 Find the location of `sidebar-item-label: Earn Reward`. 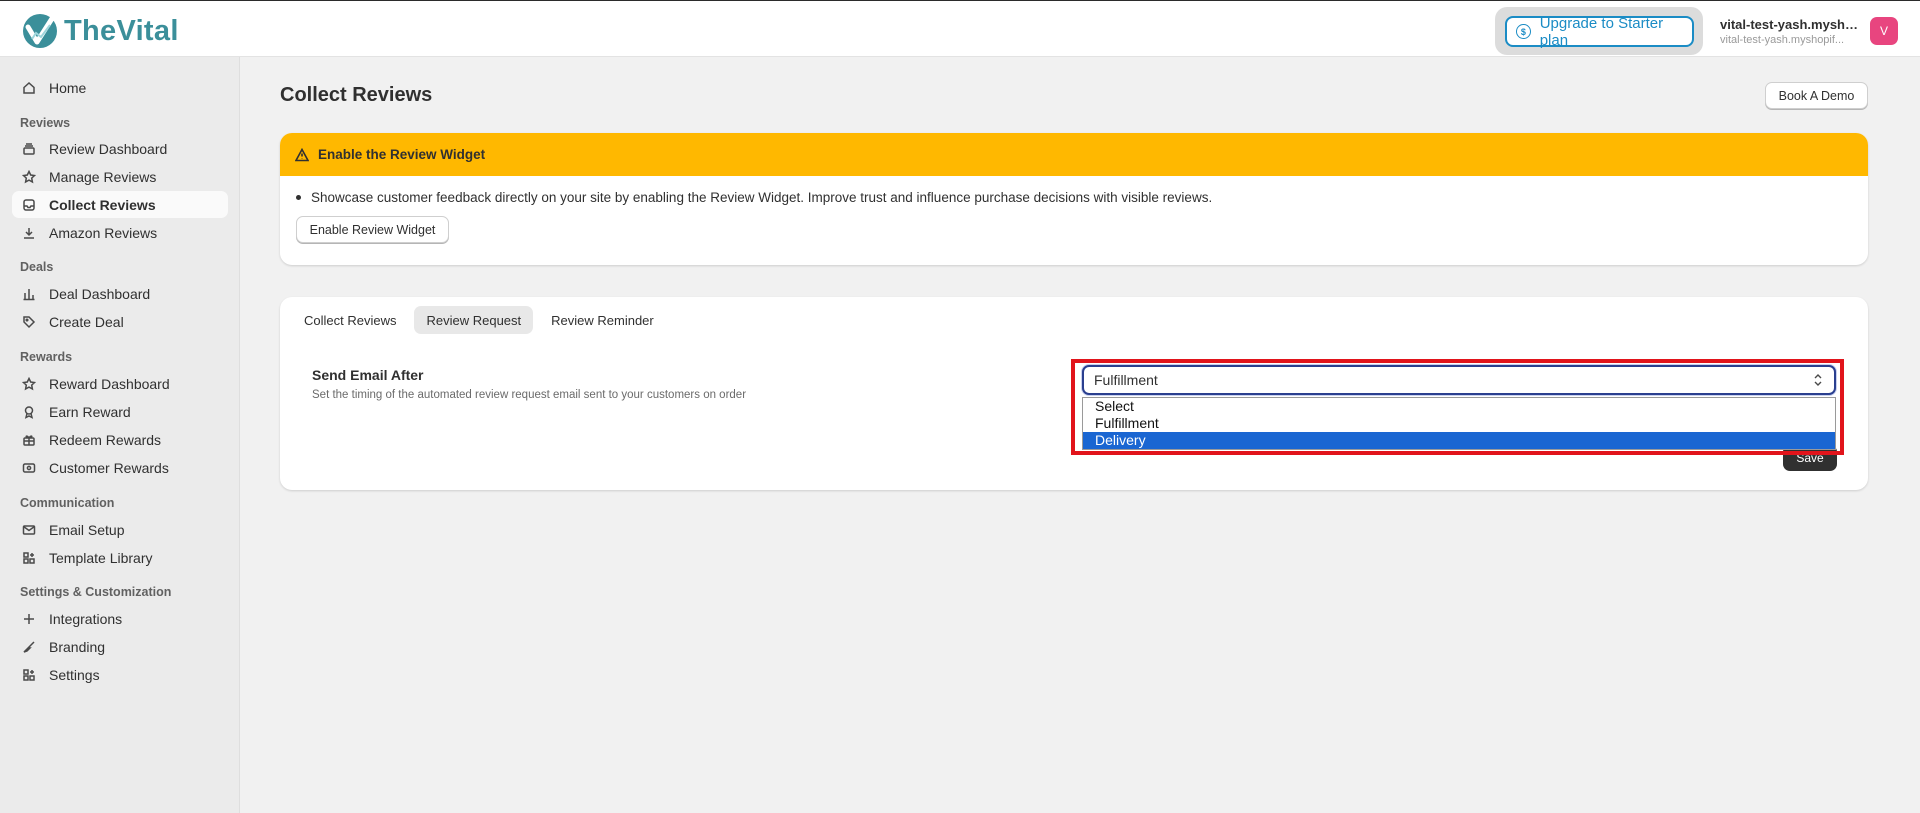

sidebar-item-label: Earn Reward is located at coordinates (90, 411).